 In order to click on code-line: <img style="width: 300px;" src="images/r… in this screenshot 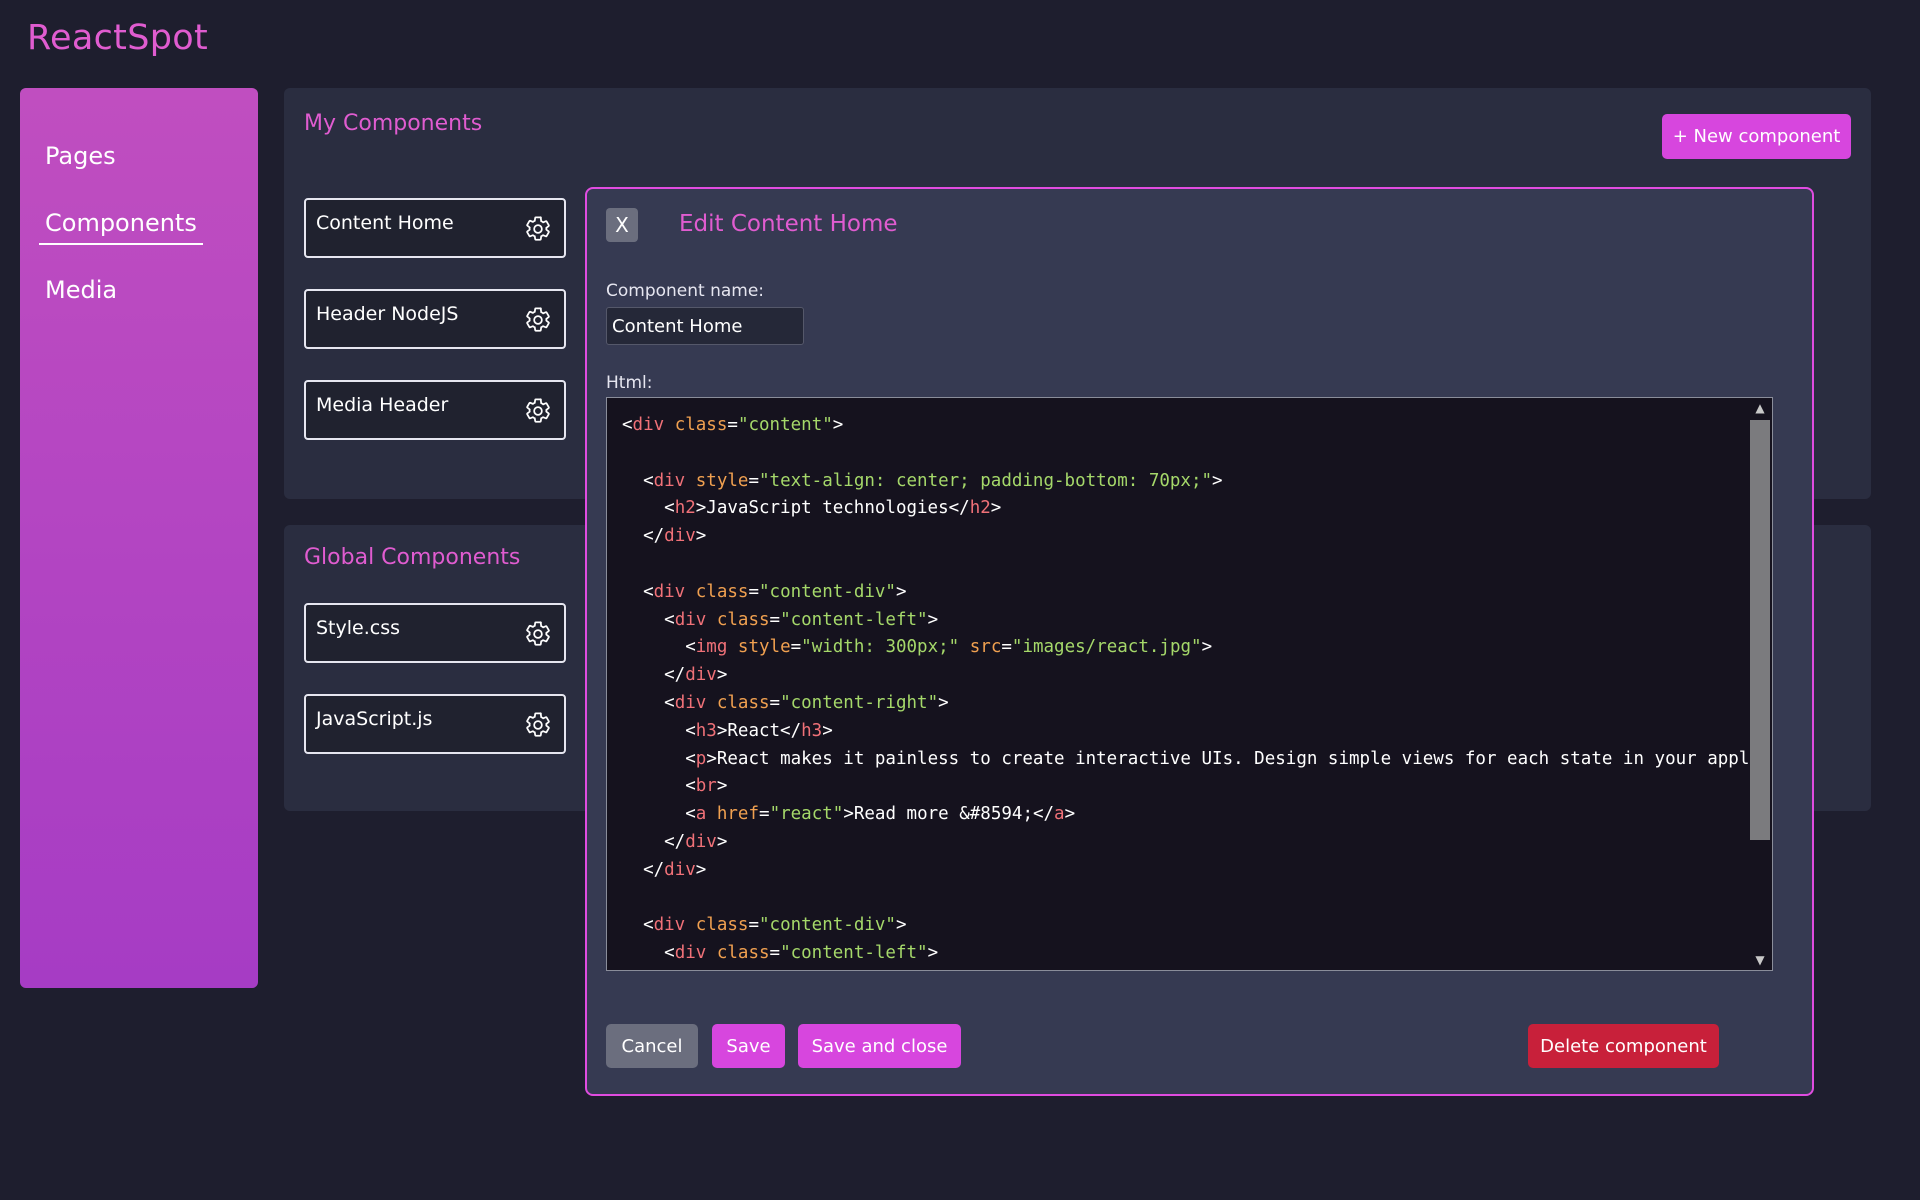, I will do `click(917, 647)`.